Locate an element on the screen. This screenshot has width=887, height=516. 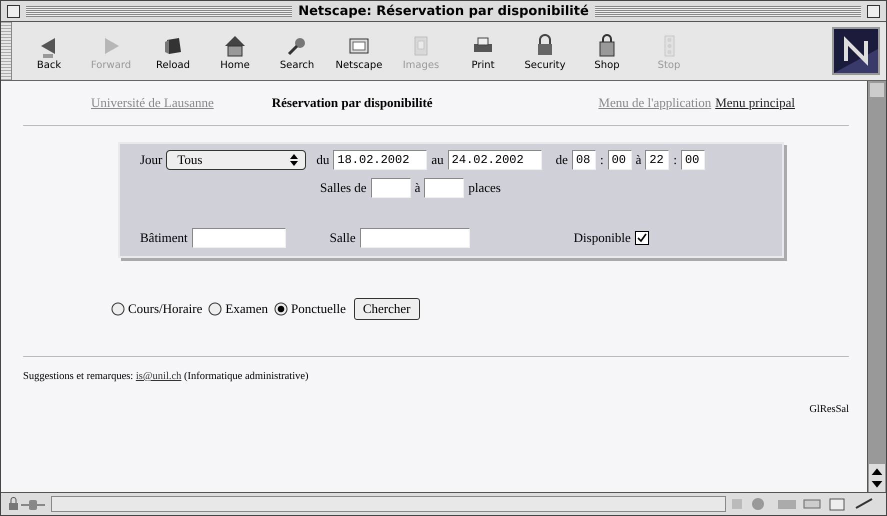
min-places-field is located at coordinates (390, 188).